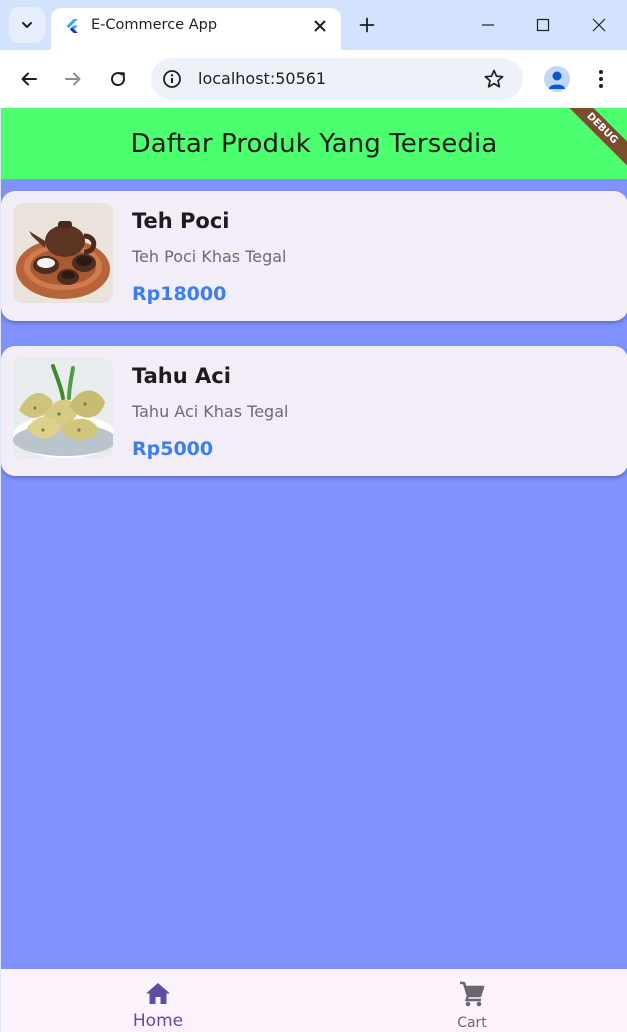 The width and height of the screenshot is (627, 1032). I want to click on tab-title: E-Commerce App, so click(154, 25).